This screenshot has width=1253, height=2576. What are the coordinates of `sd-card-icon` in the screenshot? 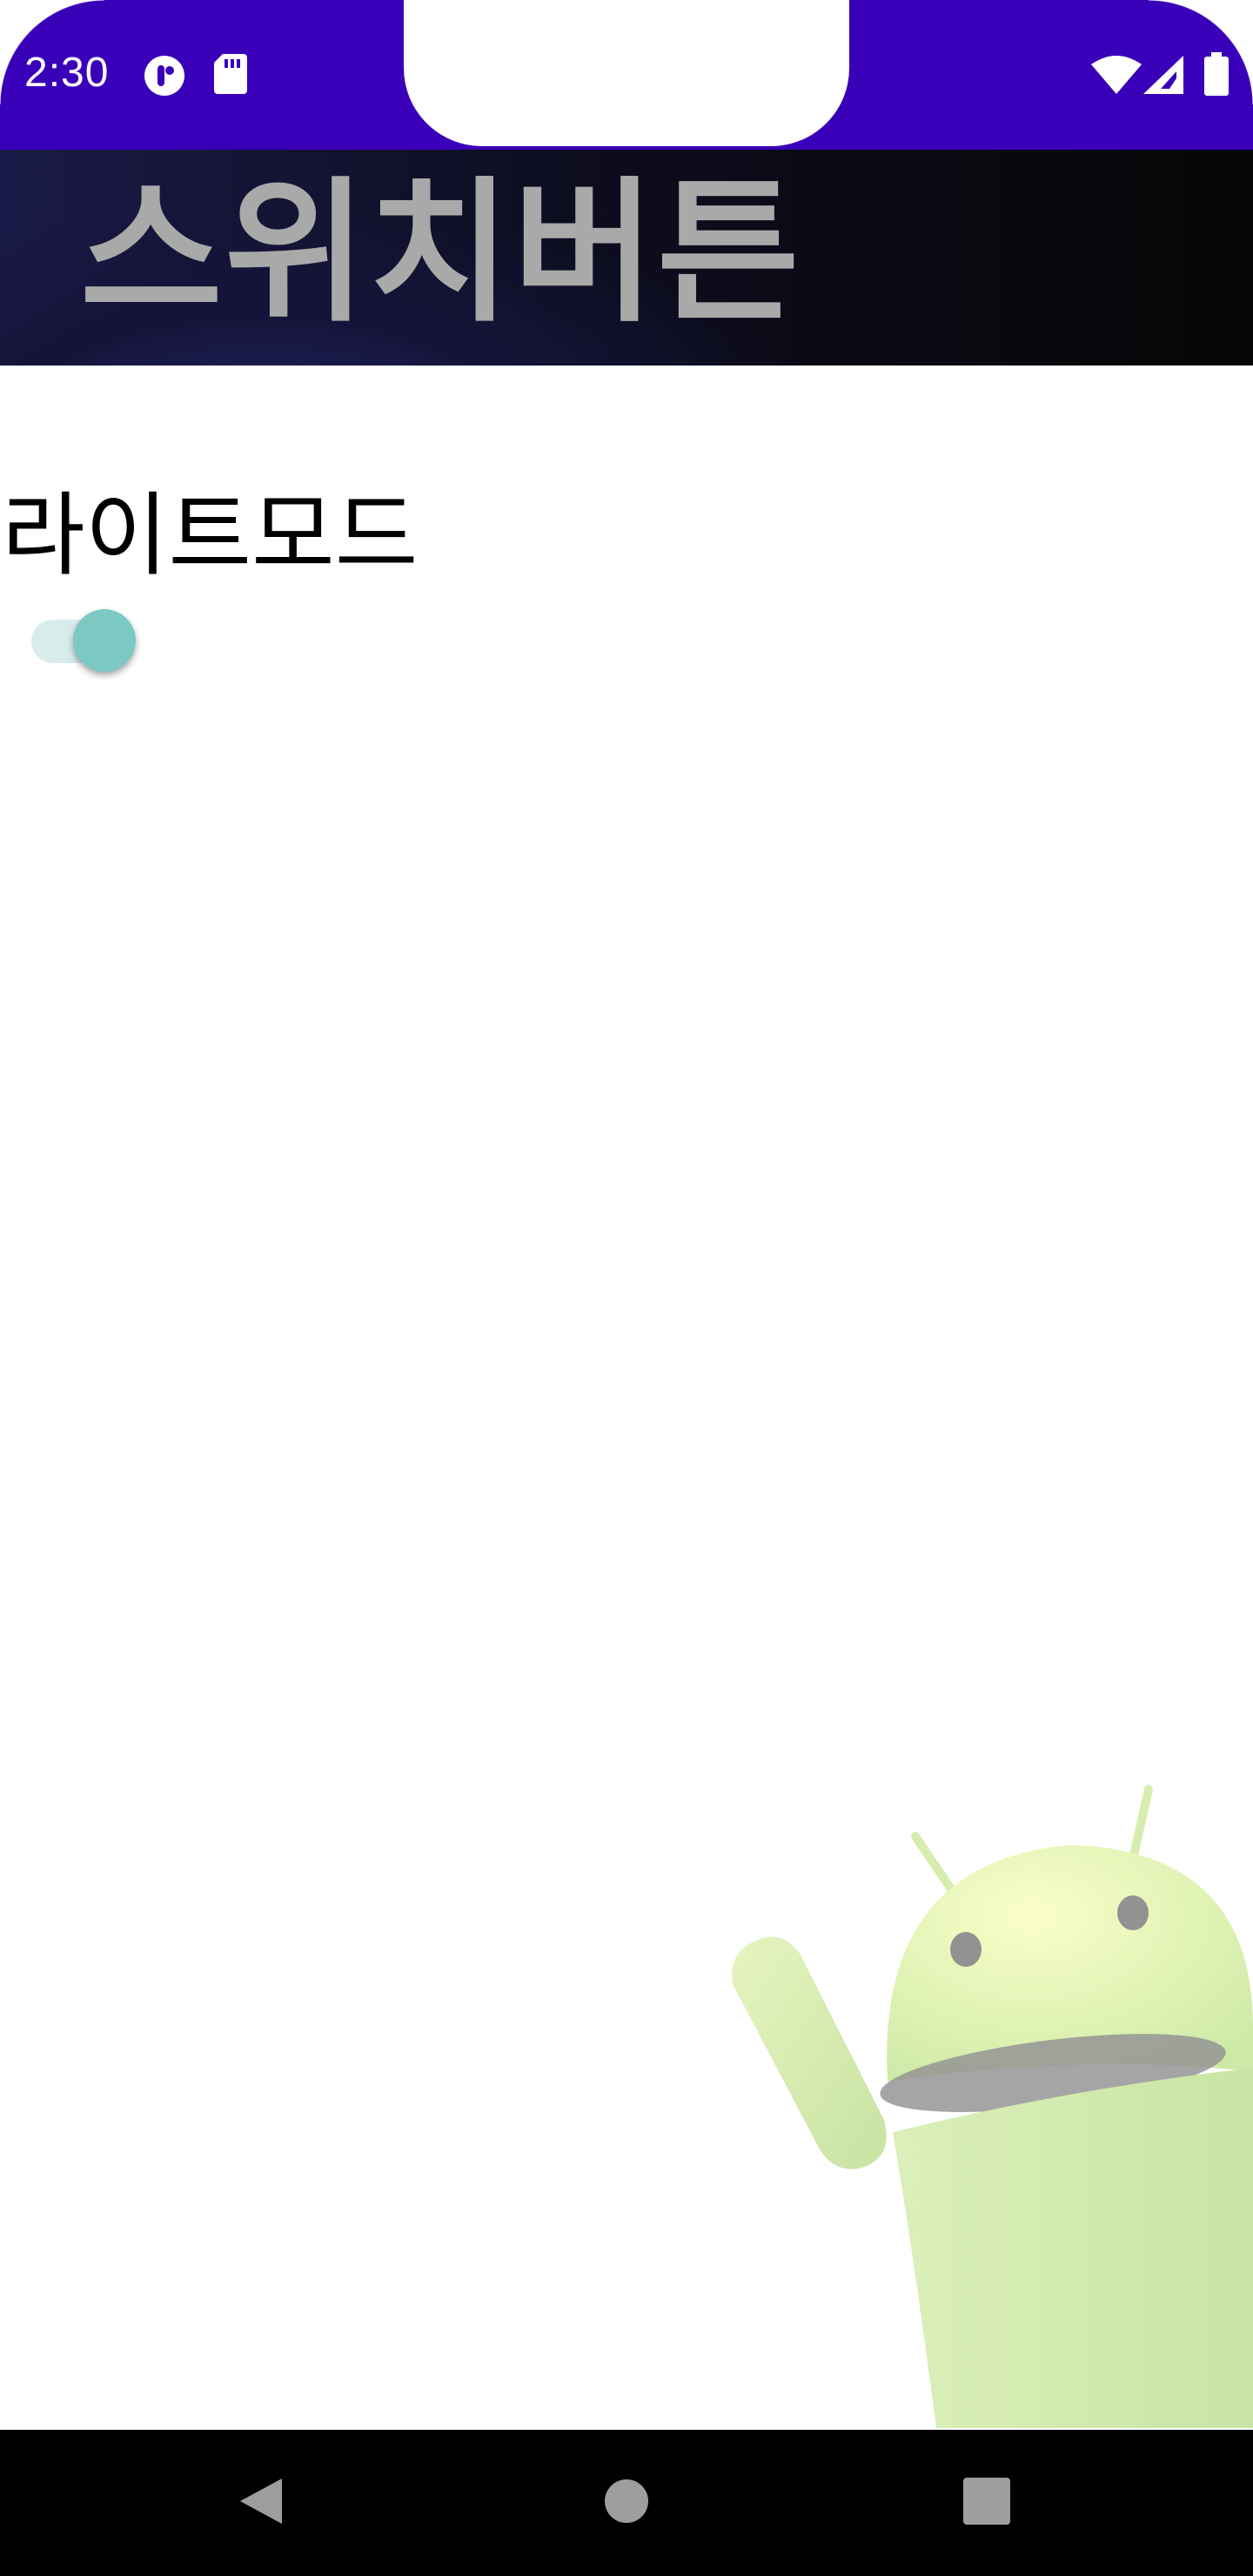 It's located at (230, 74).